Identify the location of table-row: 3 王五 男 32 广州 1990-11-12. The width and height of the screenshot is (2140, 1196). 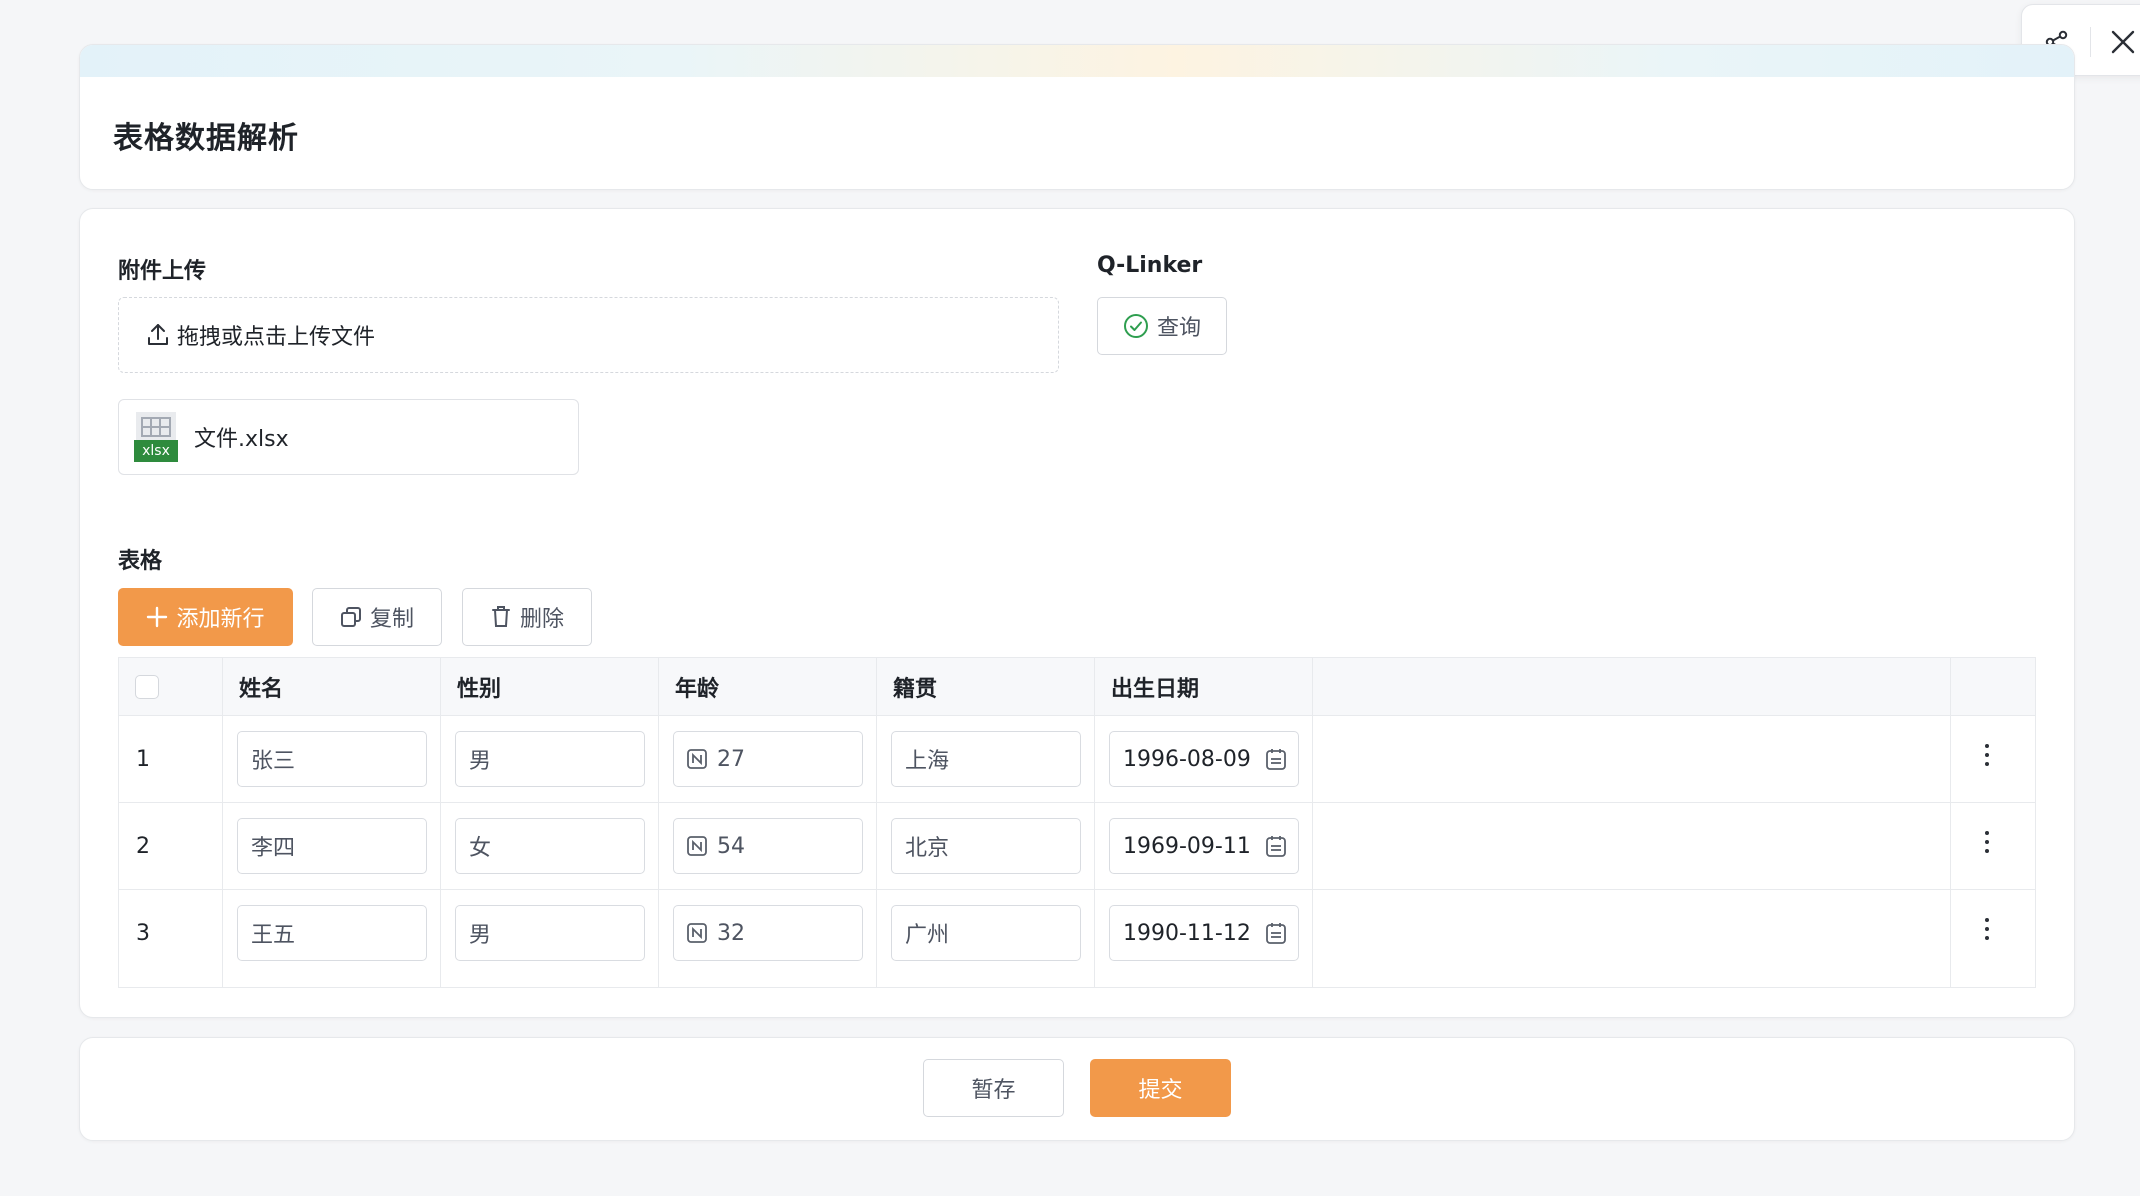
(1077, 933).